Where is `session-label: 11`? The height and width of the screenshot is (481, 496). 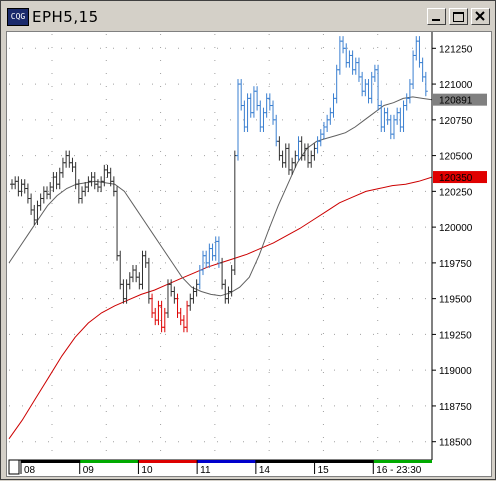
session-label: 11 is located at coordinates (226, 468).